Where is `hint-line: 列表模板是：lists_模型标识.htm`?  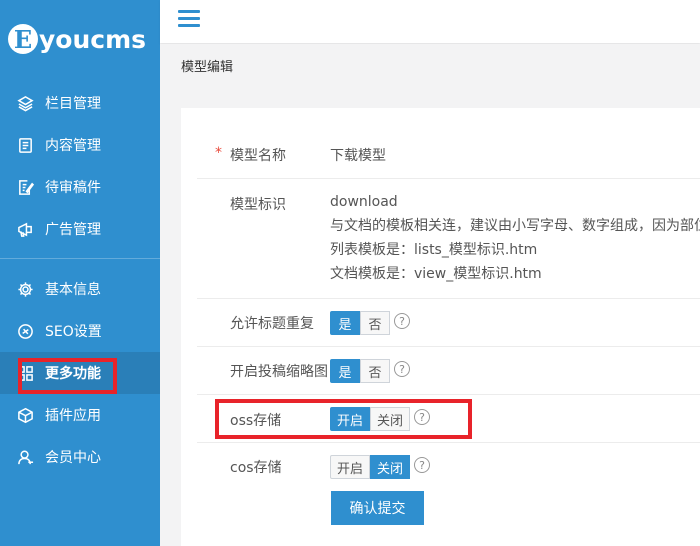
hint-line: 列表模板是：lists_模型标识.htm is located at coordinates (434, 250).